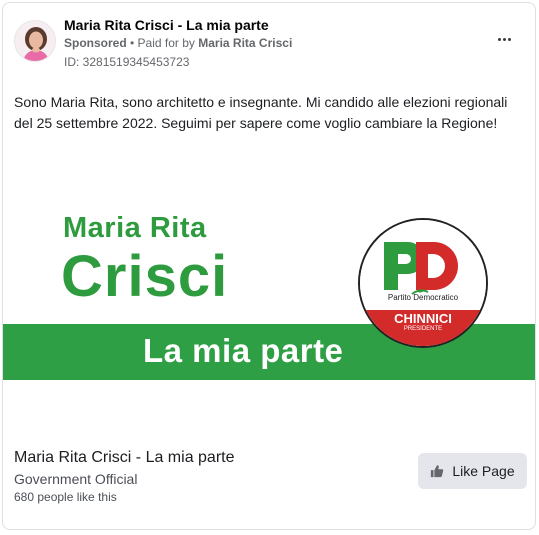 This screenshot has width=539, height=535. I want to click on candidate-name: CHINNICI, so click(423, 318).